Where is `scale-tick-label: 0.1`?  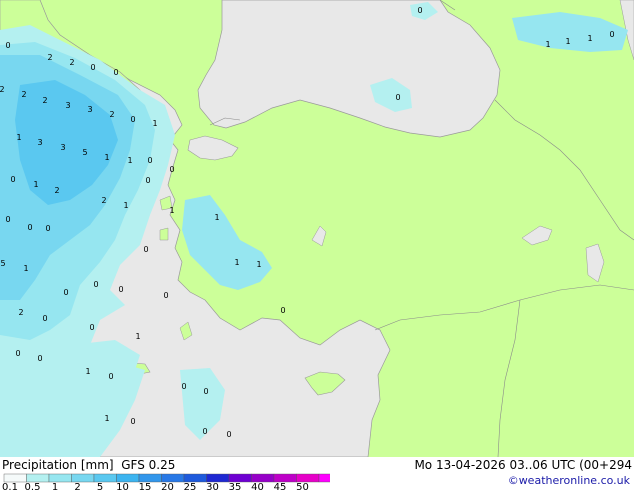 scale-tick-label: 0.1 is located at coordinates (10, 487).